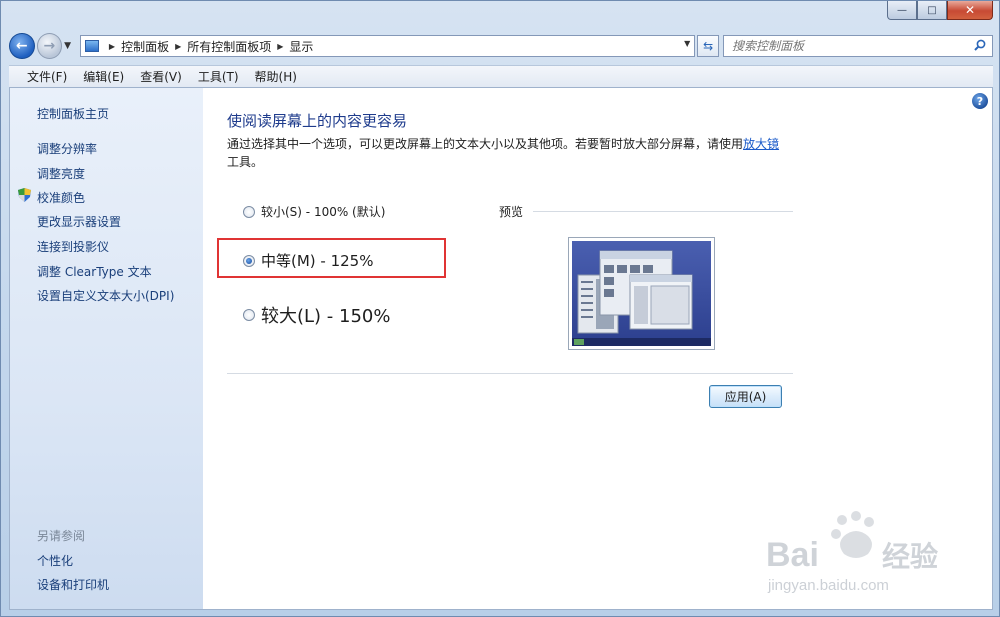 The height and width of the screenshot is (617, 1000). Describe the element at coordinates (73, 246) in the screenshot. I see `sidebar-link-projector: 连接到投影仪` at that location.